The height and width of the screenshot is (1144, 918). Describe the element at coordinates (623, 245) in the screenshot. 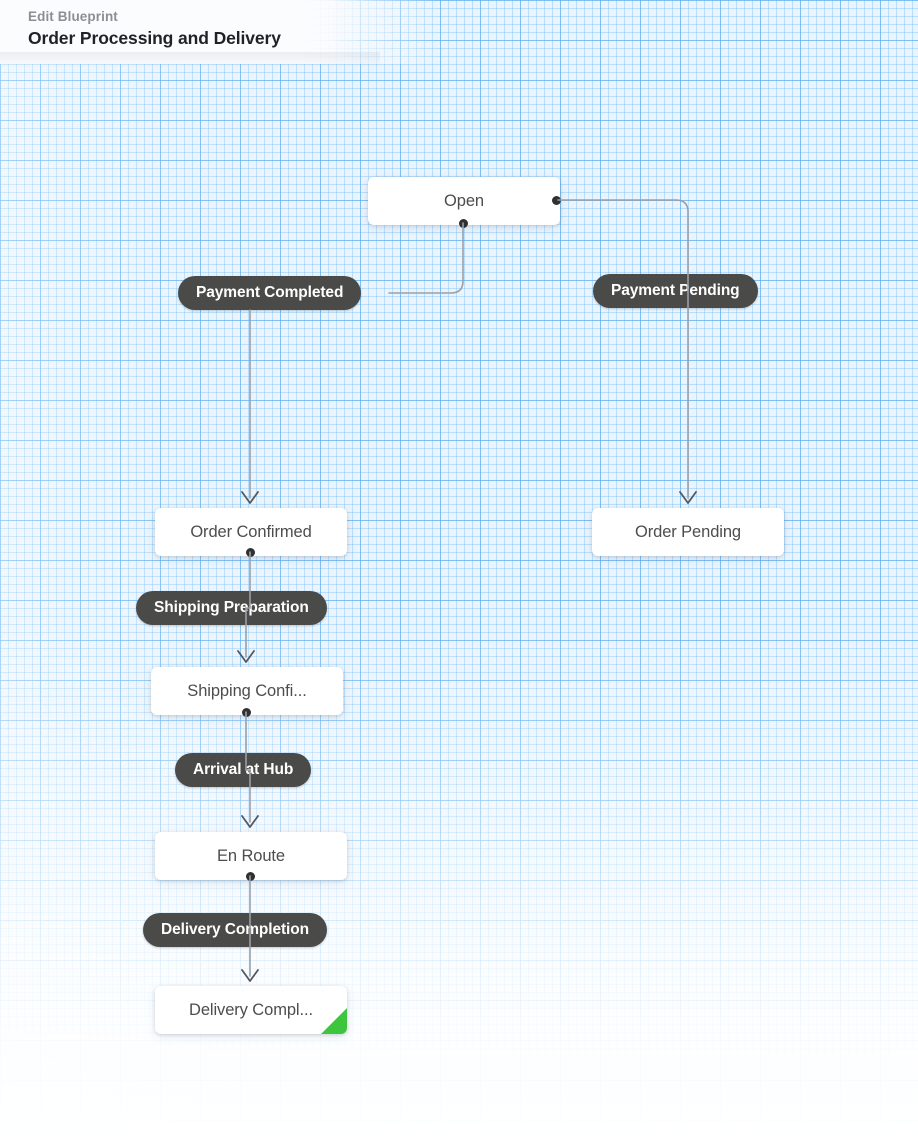

I see `edge-open-to-payment-pending` at that location.